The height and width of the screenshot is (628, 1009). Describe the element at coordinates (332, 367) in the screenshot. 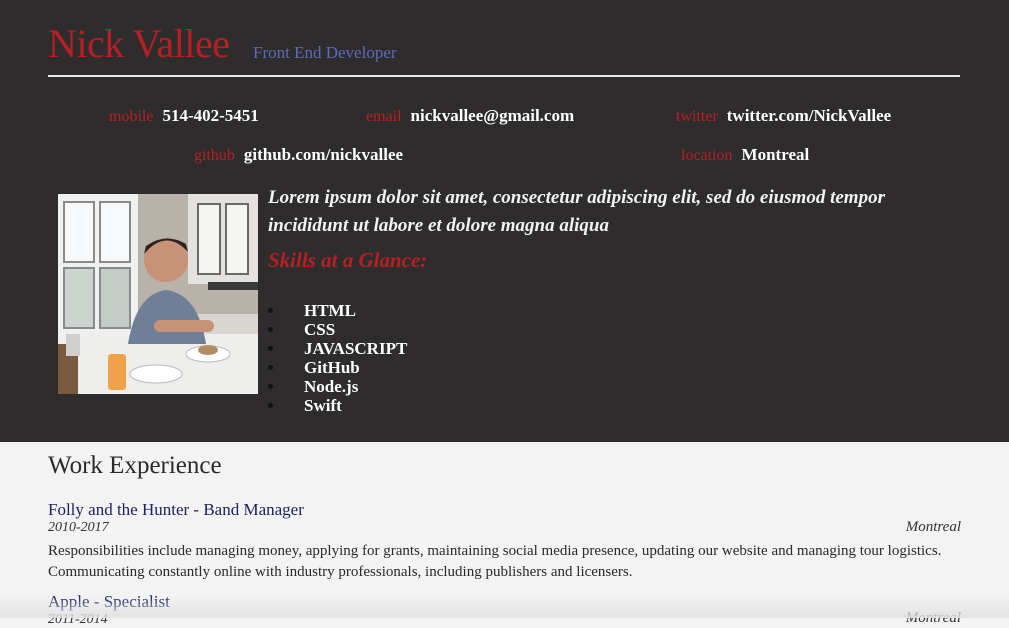

I see `skill-label: GitHub` at that location.